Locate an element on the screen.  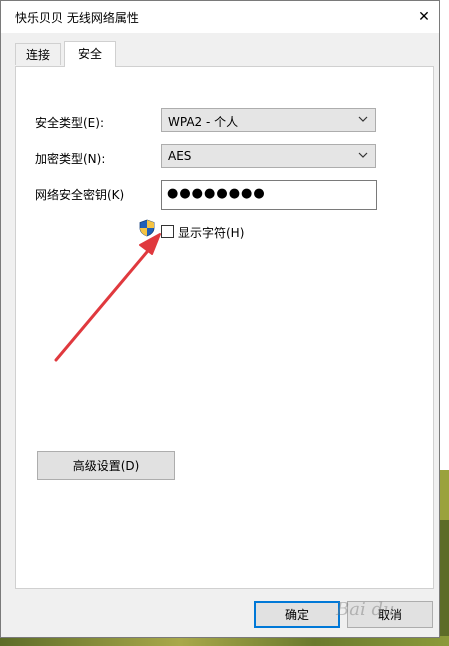
show-characters-checkbox is located at coordinates (167, 231).